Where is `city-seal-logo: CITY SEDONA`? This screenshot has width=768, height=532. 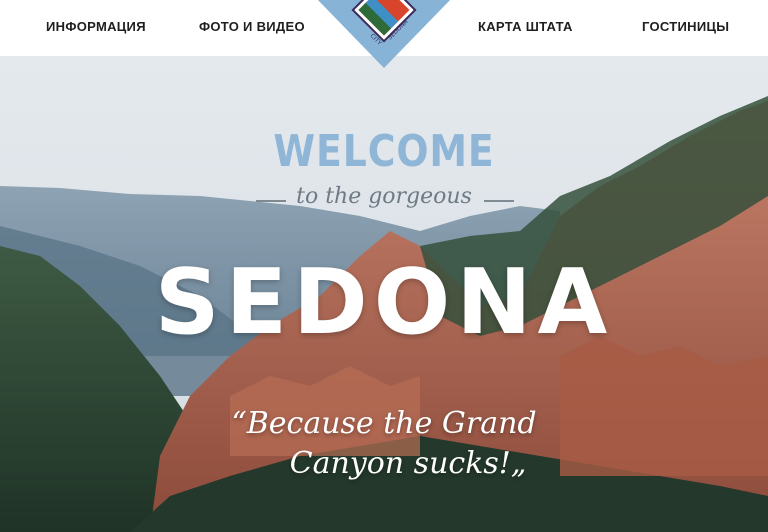
city-seal-logo: CITY SEDONA is located at coordinates (384, 35).